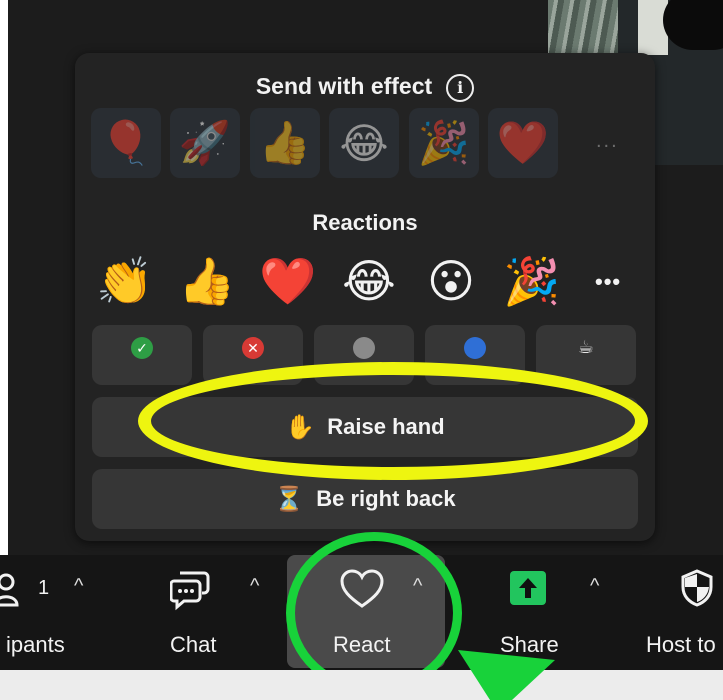 The width and height of the screenshot is (723, 700). I want to click on hourglass-icon: ⏳, so click(289, 499).